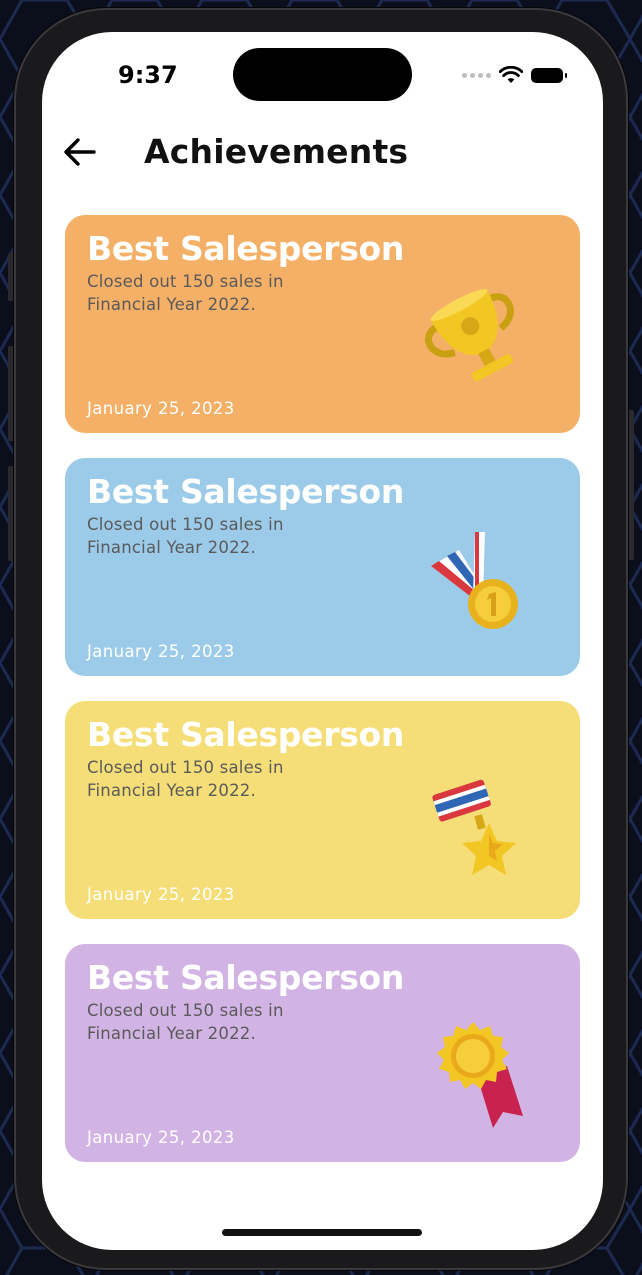 This screenshot has height=1275, width=642. What do you see at coordinates (480, 1075) in the screenshot?
I see `rosette-award-icon` at bounding box center [480, 1075].